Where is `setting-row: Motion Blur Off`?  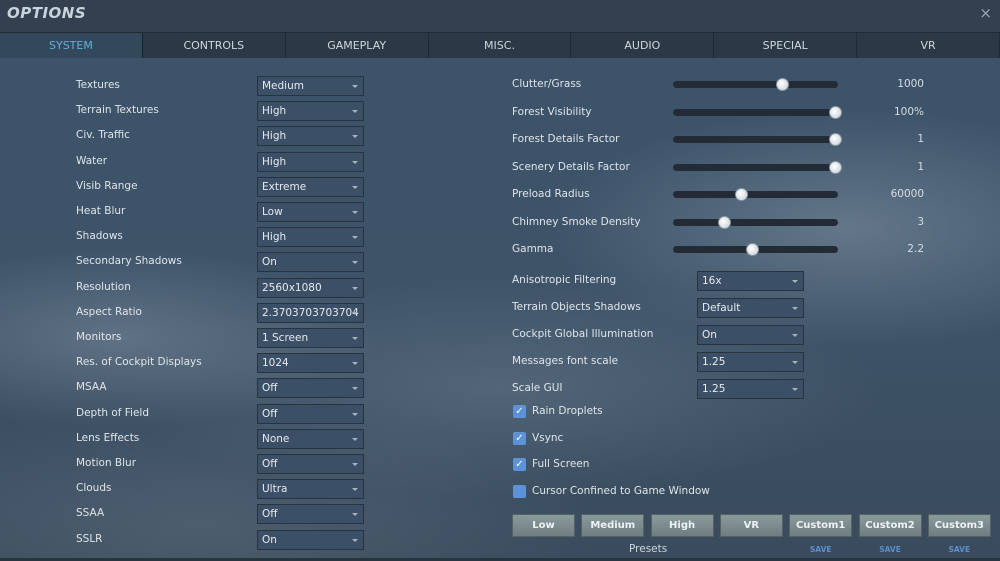
setting-row: Motion Blur Off is located at coordinates (221, 464).